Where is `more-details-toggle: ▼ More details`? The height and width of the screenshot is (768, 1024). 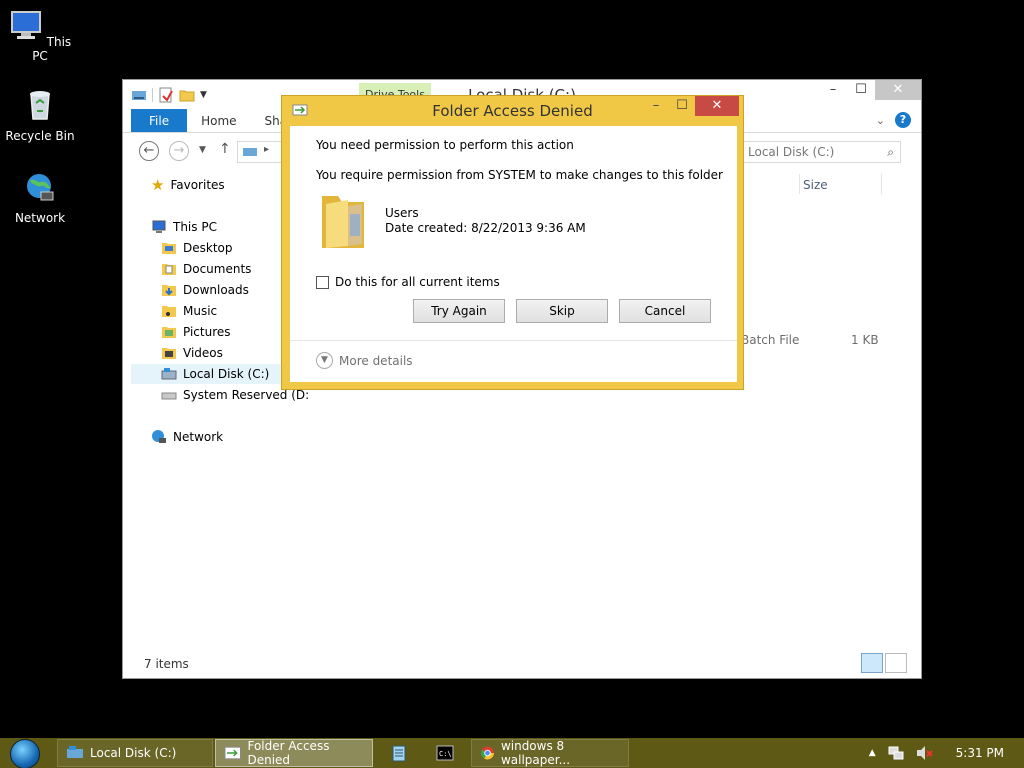 more-details-toggle: ▼ More details is located at coordinates (364, 360).